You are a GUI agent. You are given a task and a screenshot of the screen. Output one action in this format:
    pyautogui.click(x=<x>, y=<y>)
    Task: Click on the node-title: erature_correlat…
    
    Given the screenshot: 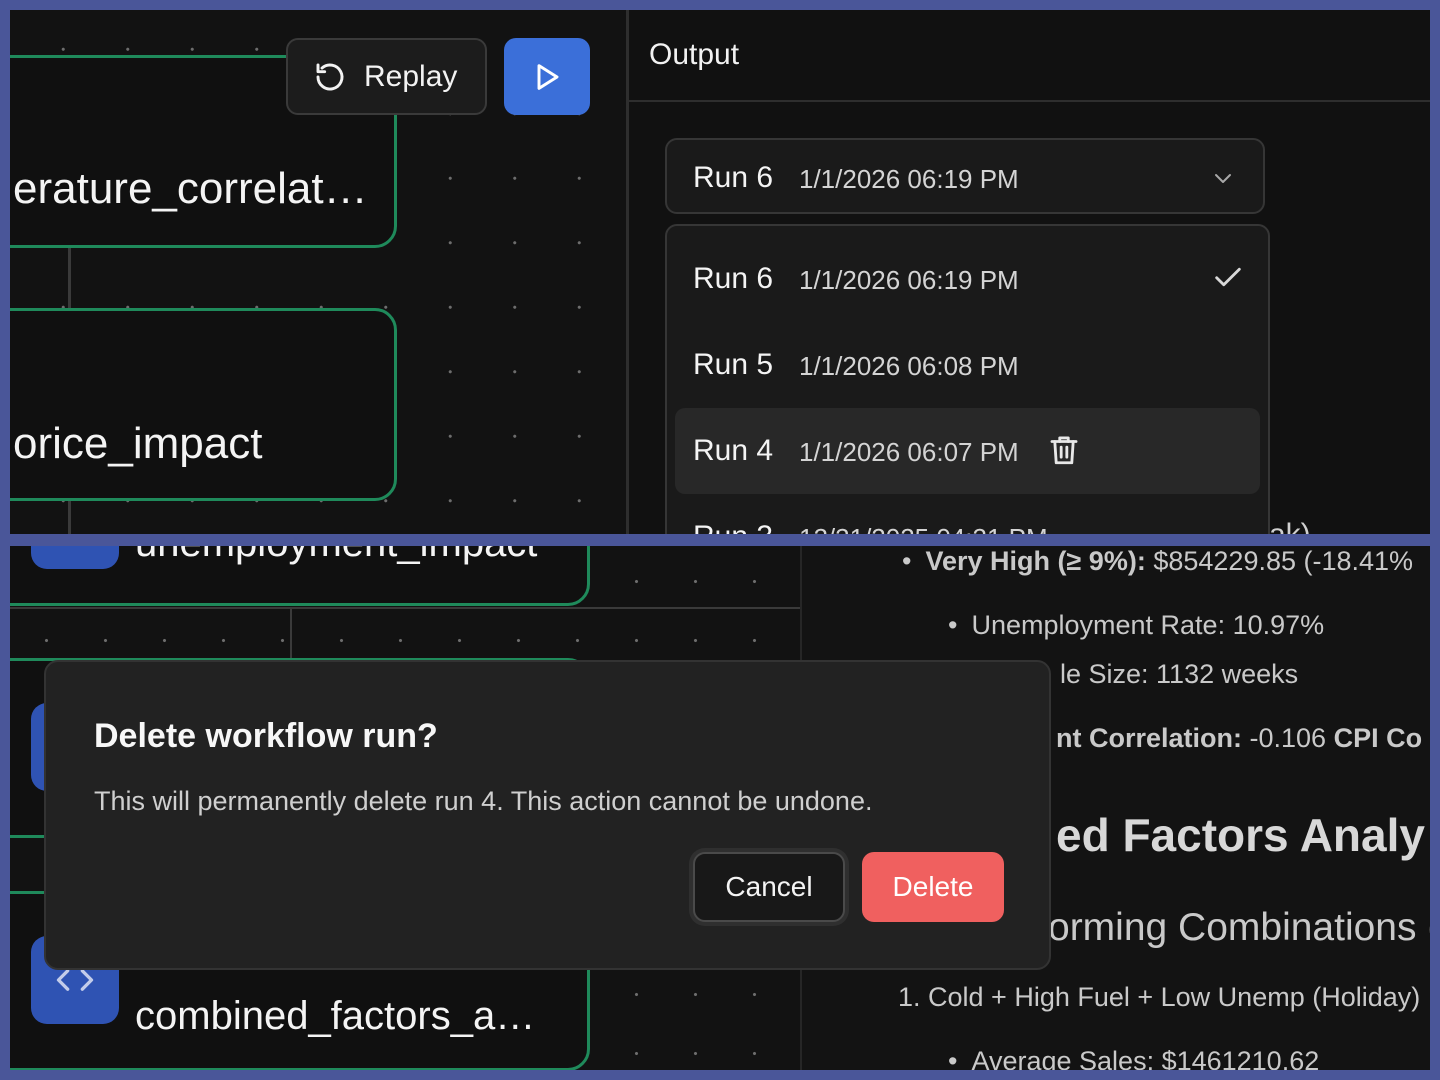 What is the action you would take?
    pyautogui.click(x=190, y=188)
    